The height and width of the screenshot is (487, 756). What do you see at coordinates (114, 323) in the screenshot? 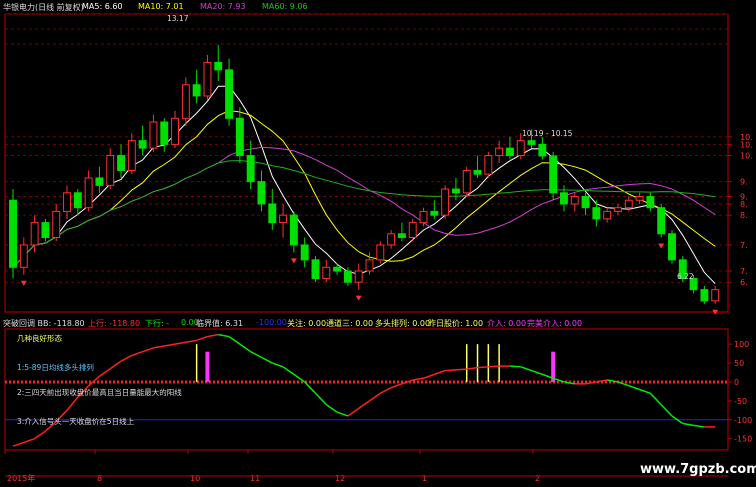
I see `up-value: 上行: -118.80` at bounding box center [114, 323].